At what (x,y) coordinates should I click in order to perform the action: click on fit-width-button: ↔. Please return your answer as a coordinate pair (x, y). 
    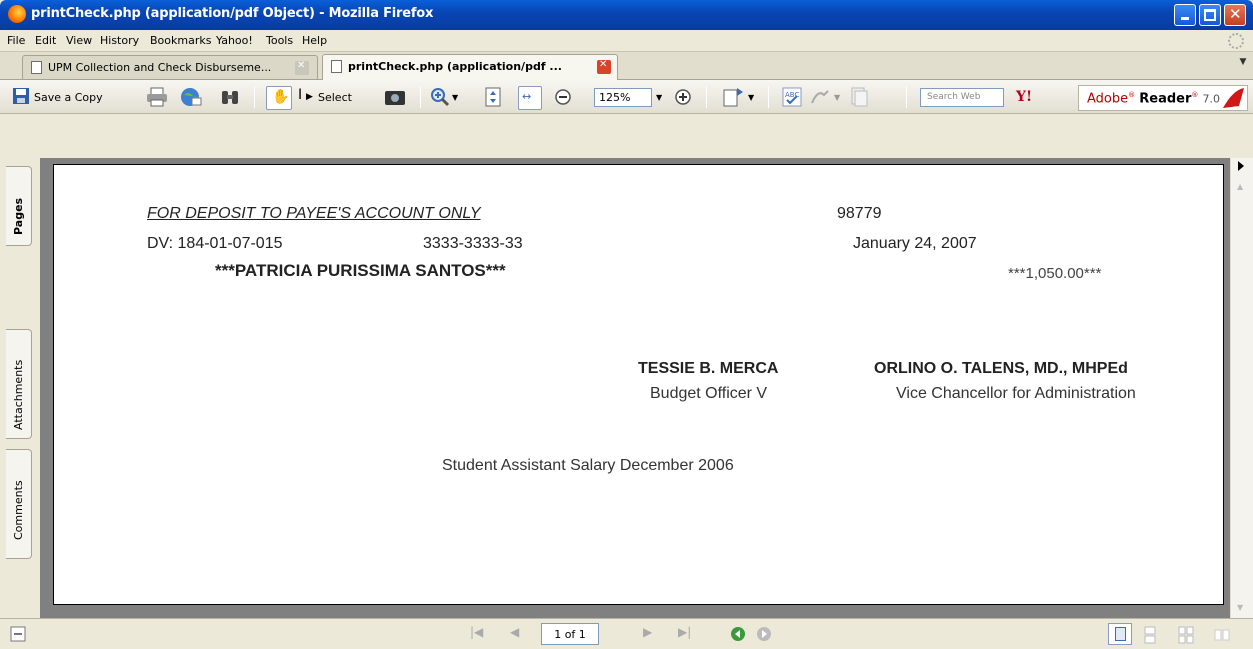
    Looking at the image, I should click on (530, 98).